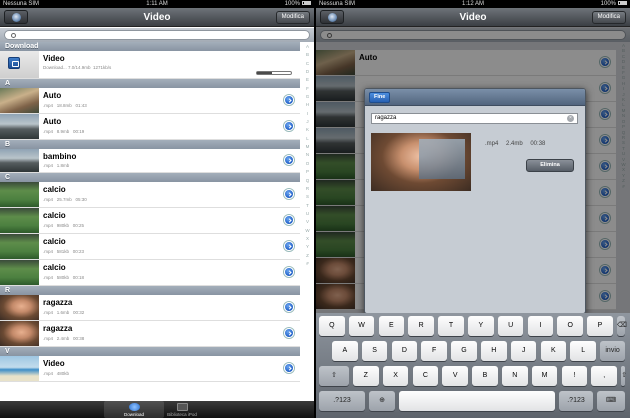 The height and width of the screenshot is (418, 630). I want to click on index-letter: P, so click(307, 172).